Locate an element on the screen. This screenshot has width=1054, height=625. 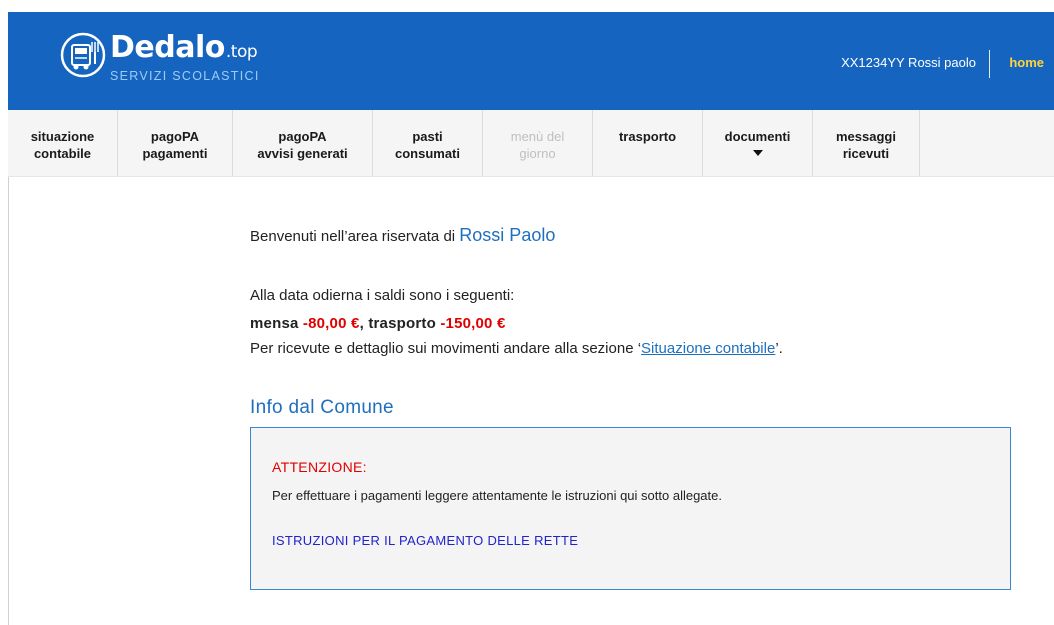
nav-label-line1: menù del is located at coordinates (537, 136).